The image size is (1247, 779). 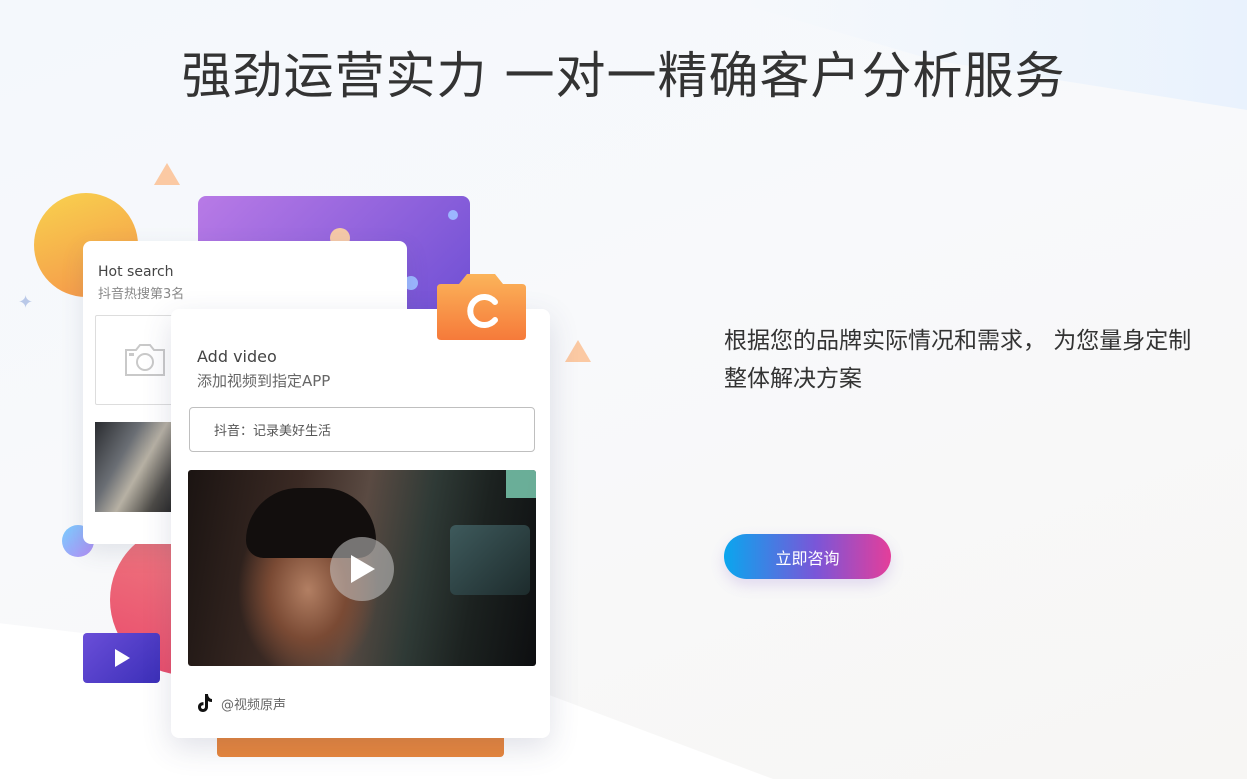 I want to click on video-prop, so click(x=490, y=560).